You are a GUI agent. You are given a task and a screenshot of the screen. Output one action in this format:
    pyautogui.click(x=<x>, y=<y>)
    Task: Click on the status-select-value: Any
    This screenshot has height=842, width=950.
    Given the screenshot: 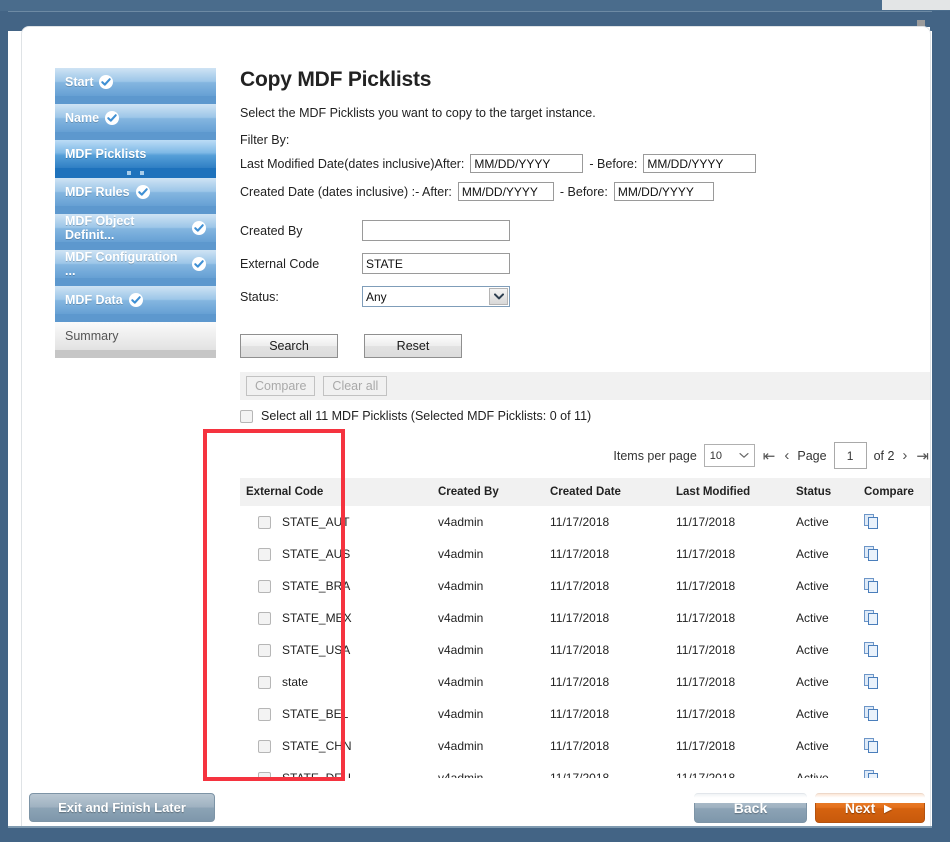 What is the action you would take?
    pyautogui.click(x=376, y=296)
    